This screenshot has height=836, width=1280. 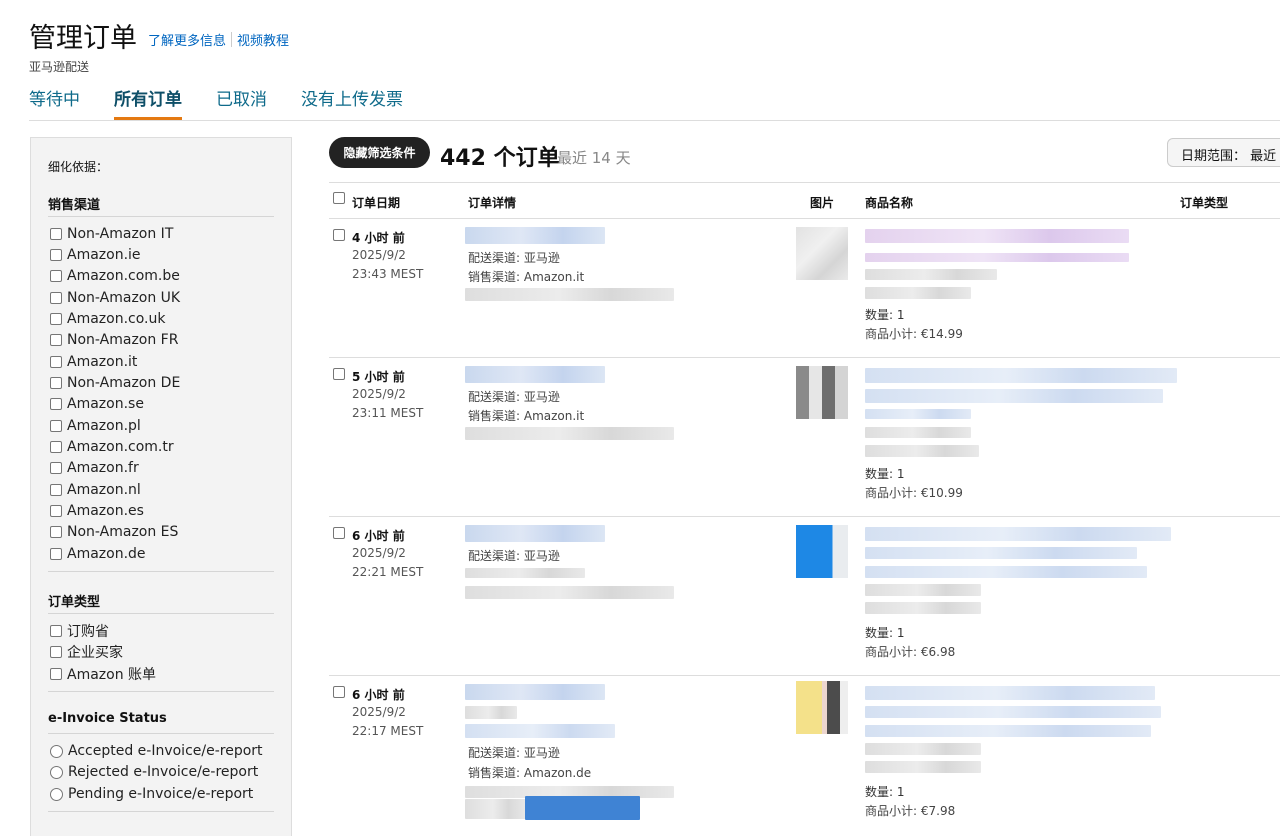 I want to click on col-order-date: 订单日期, so click(x=376, y=202).